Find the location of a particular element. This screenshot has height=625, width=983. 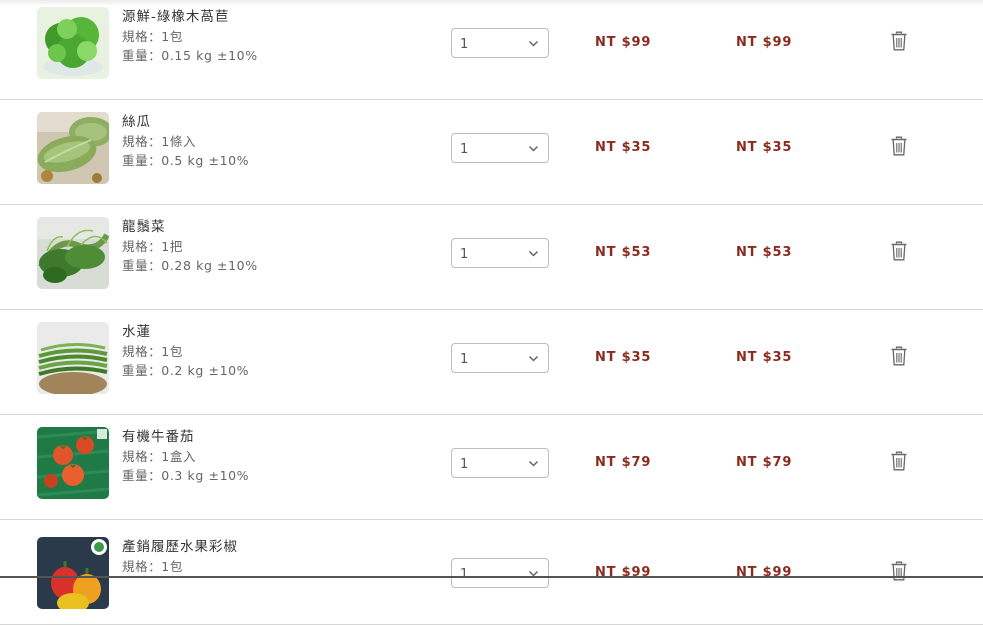

product-name: 絲瓜 is located at coordinates (185, 122).